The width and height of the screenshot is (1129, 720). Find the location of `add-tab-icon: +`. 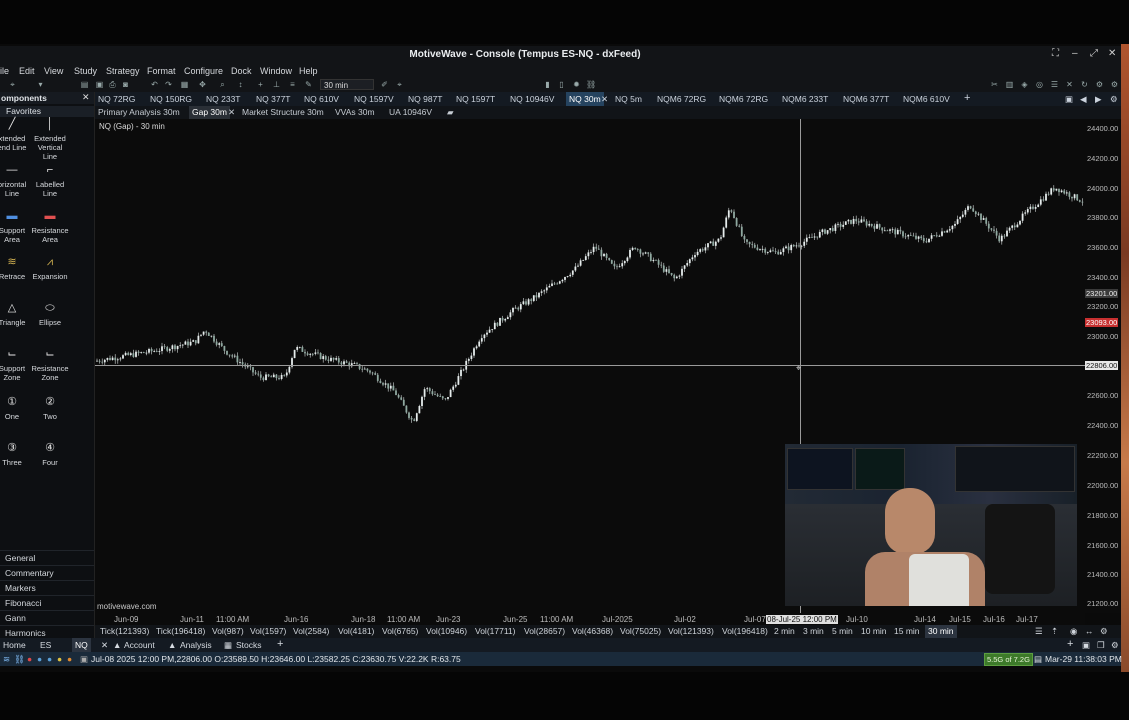

add-tab-icon: + is located at coordinates (967, 98).